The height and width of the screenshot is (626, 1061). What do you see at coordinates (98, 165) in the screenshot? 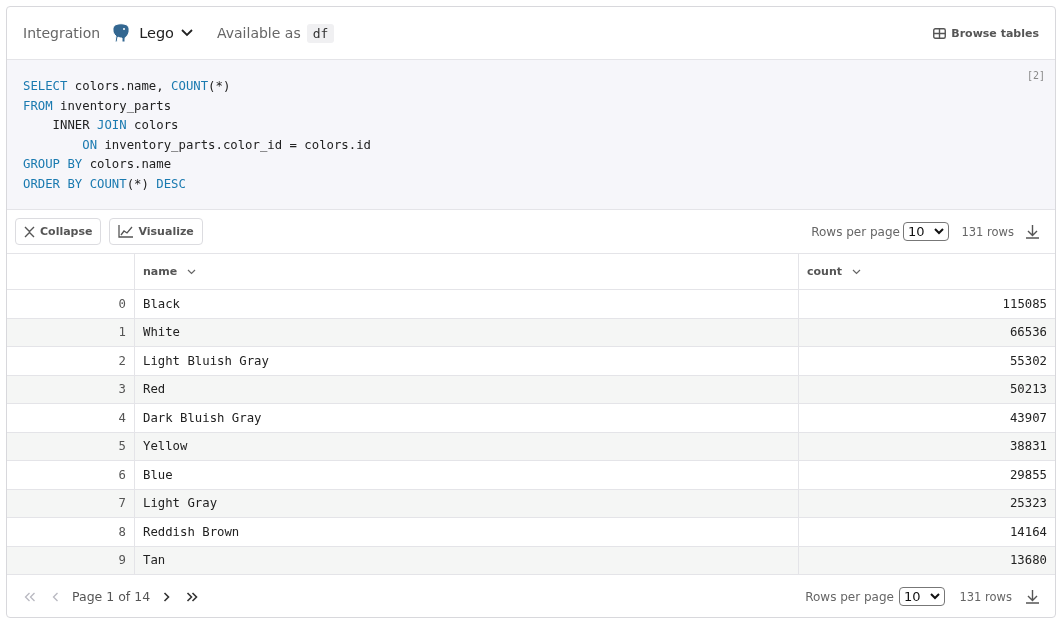
I see `code-line: GROUP BY colors.name` at bounding box center [98, 165].